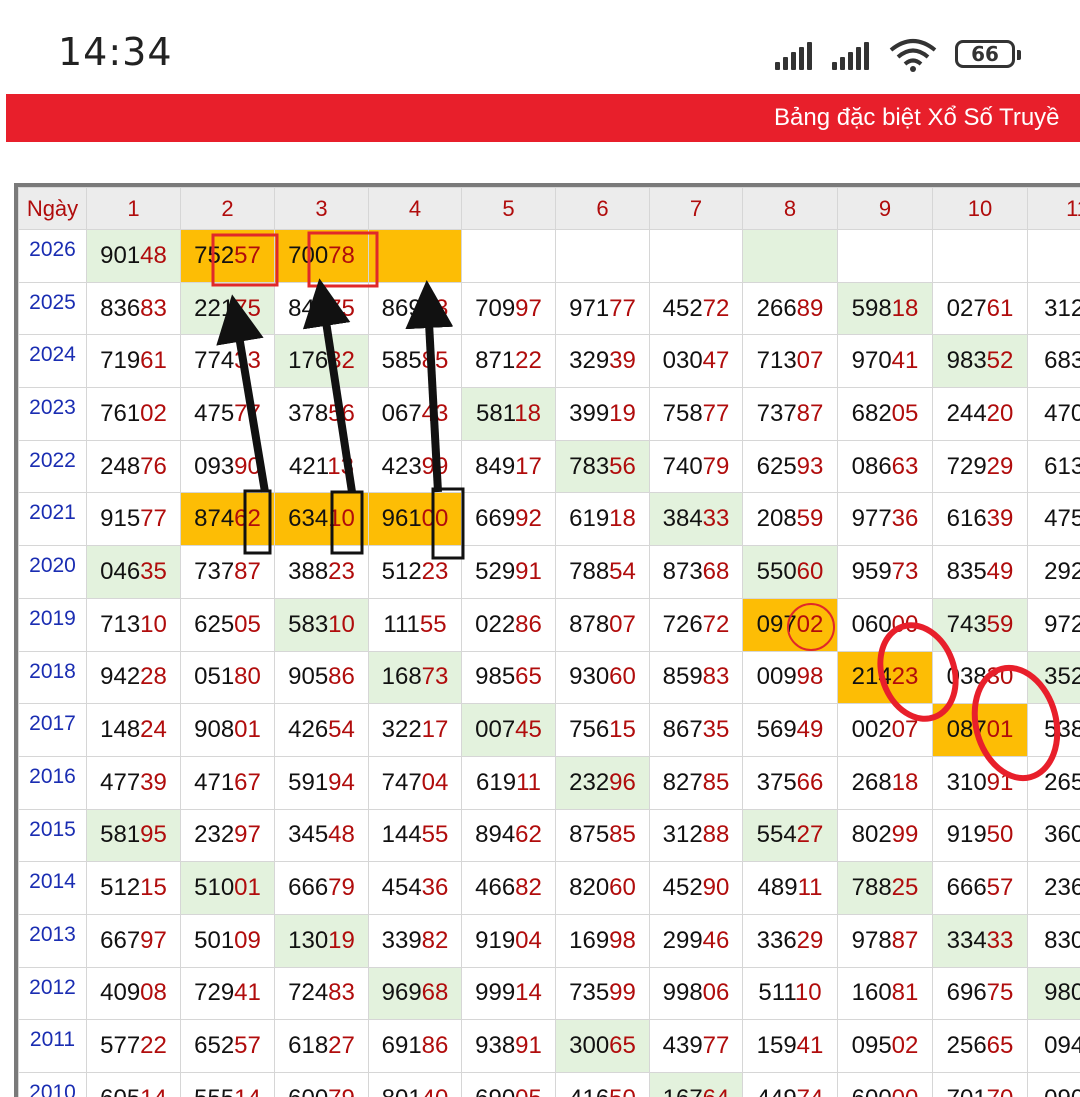 The width and height of the screenshot is (1080, 1097). Describe the element at coordinates (980, 466) in the screenshot. I see `result-cell: 72929` at that location.